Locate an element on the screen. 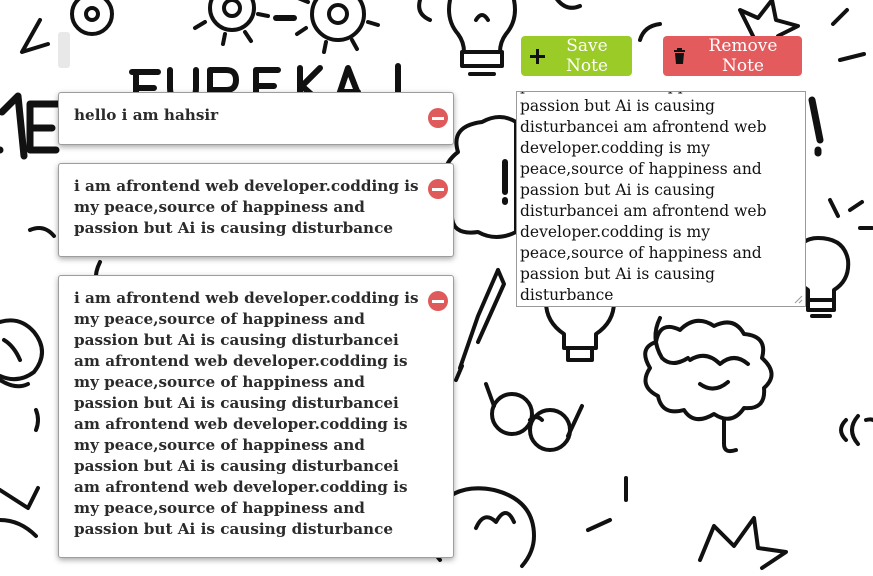 The image size is (873, 576). resize-grip-icon is located at coordinates (797, 298).